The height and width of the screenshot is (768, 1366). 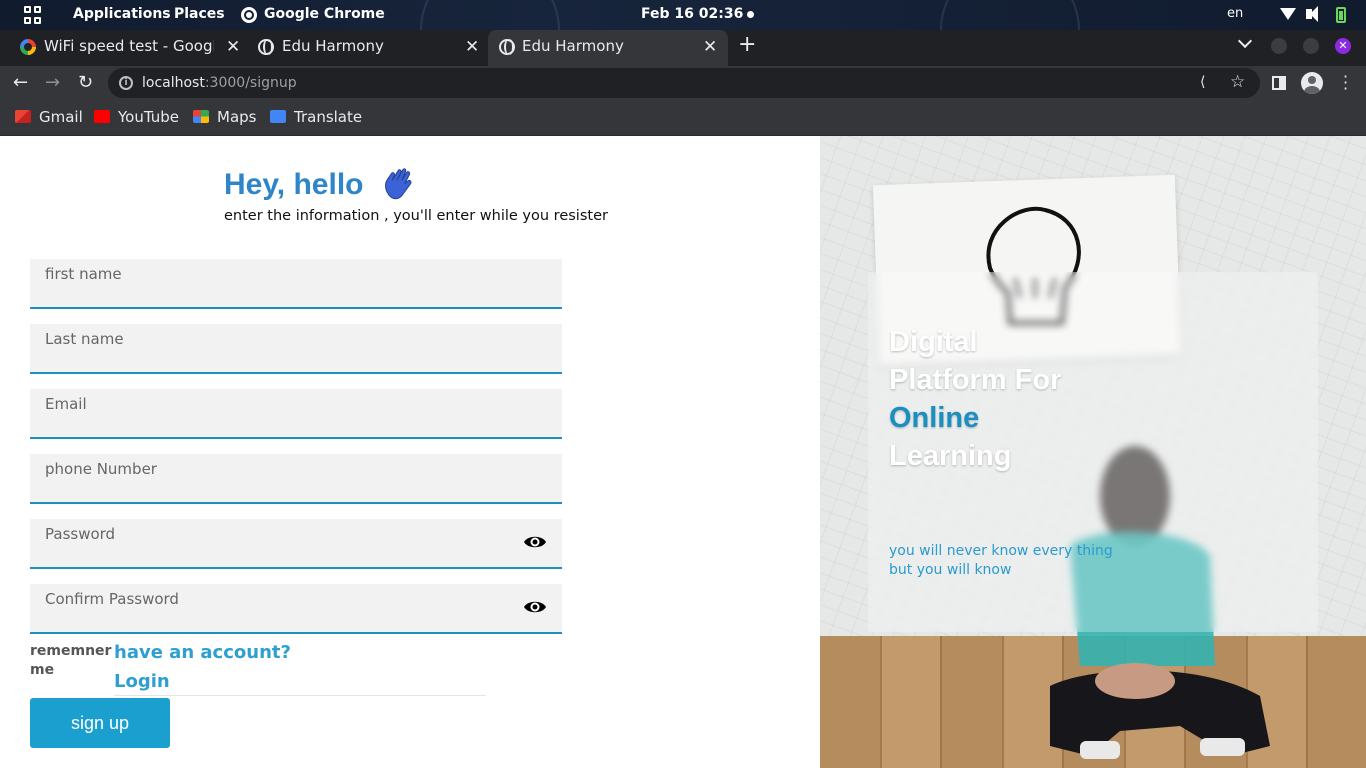 What do you see at coordinates (683, 118) in the screenshot?
I see `bookmarks-bar: Gmail YouTube Maps Translate` at bounding box center [683, 118].